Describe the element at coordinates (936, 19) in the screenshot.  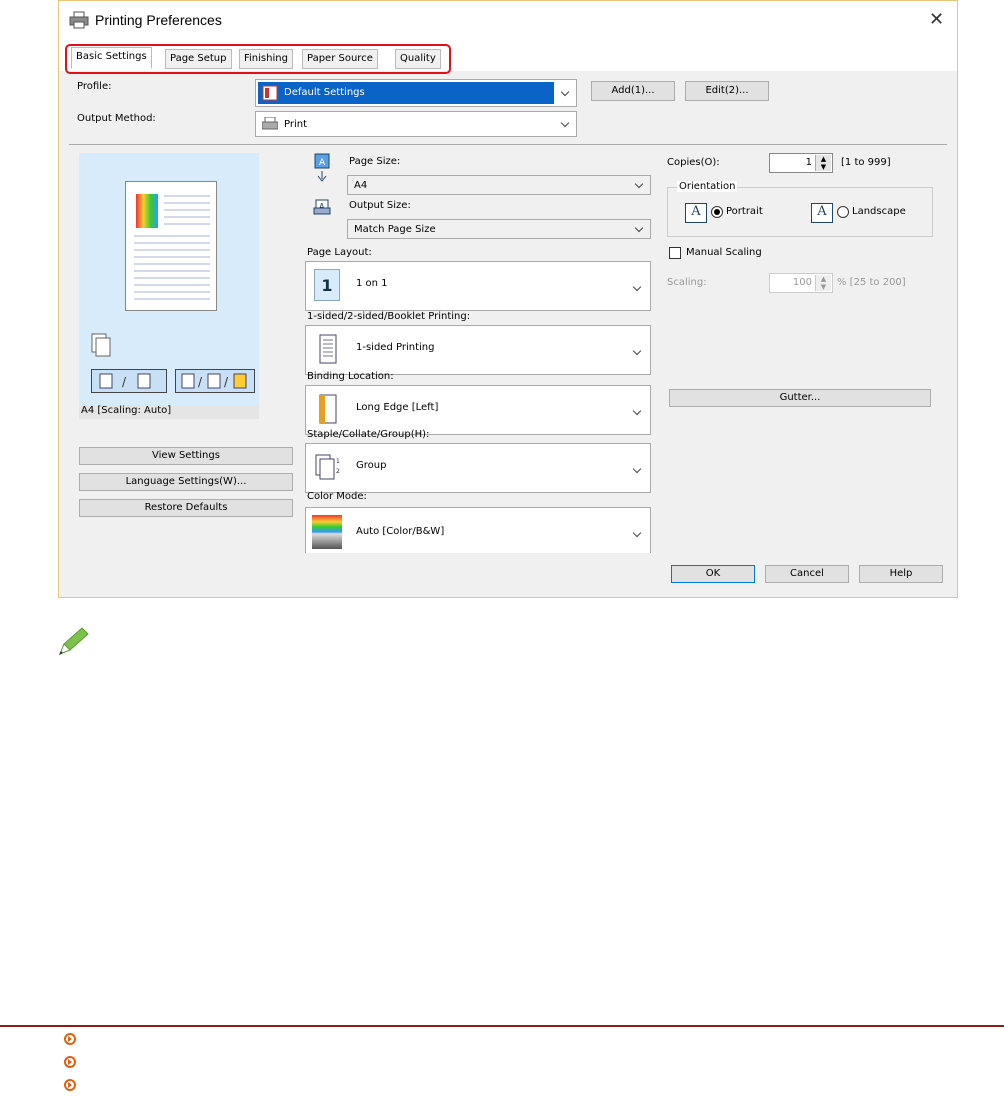
I see `close-icon: ✕` at that location.